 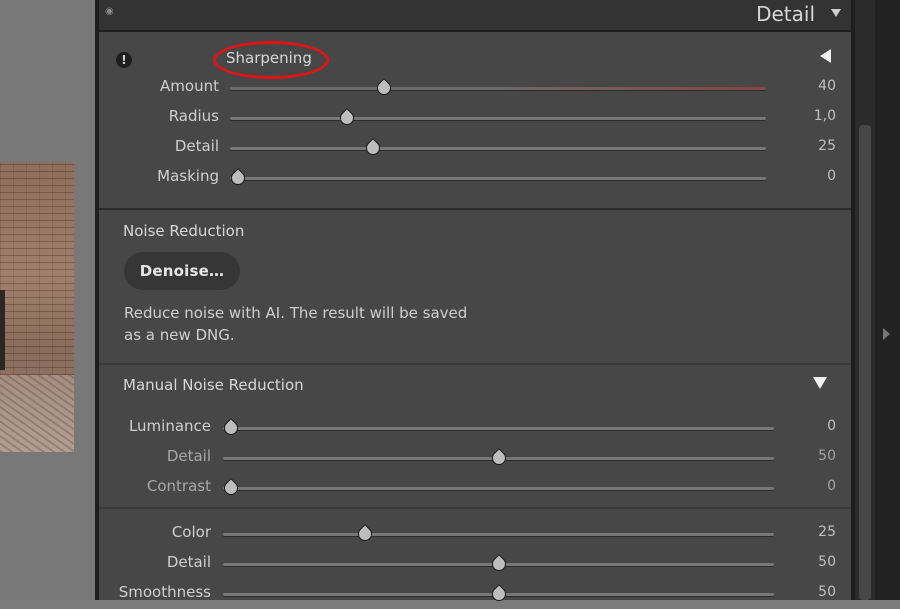 I want to click on manual-noise-toggle-icon, so click(x=820, y=383).